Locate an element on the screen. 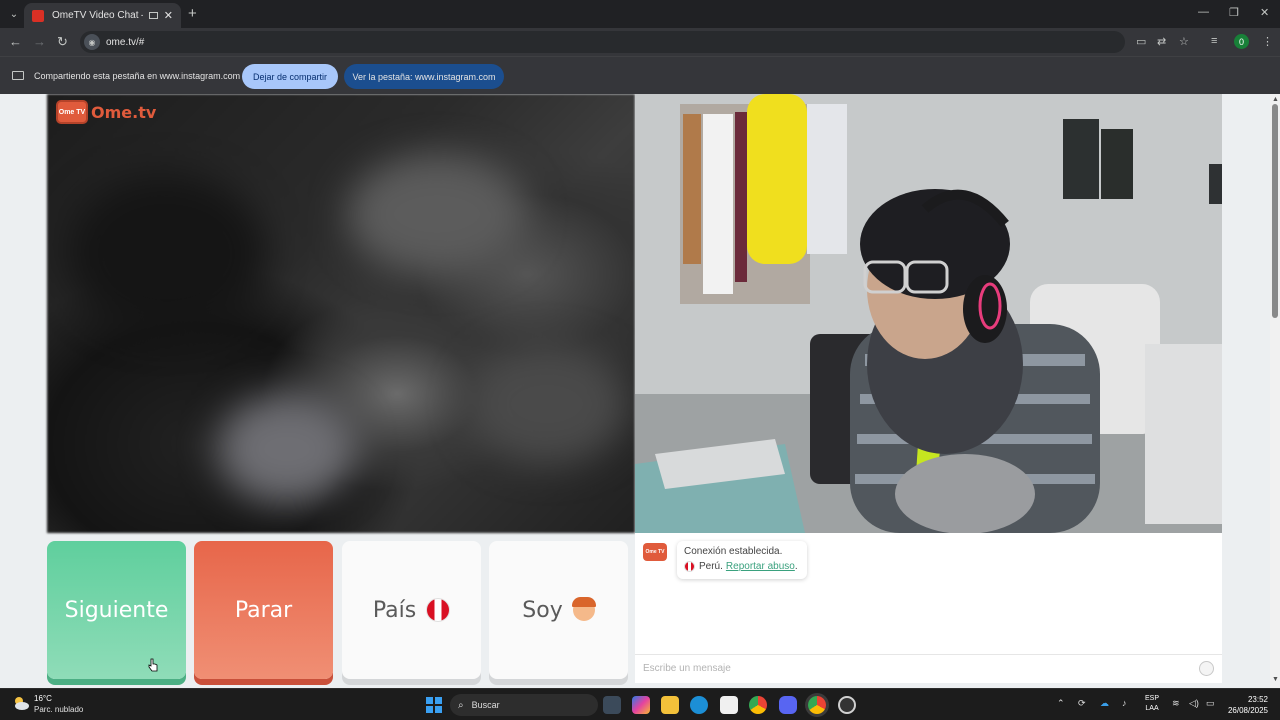 The width and height of the screenshot is (1280, 720). ometv-tv-icon: Ome TV is located at coordinates (72, 112).